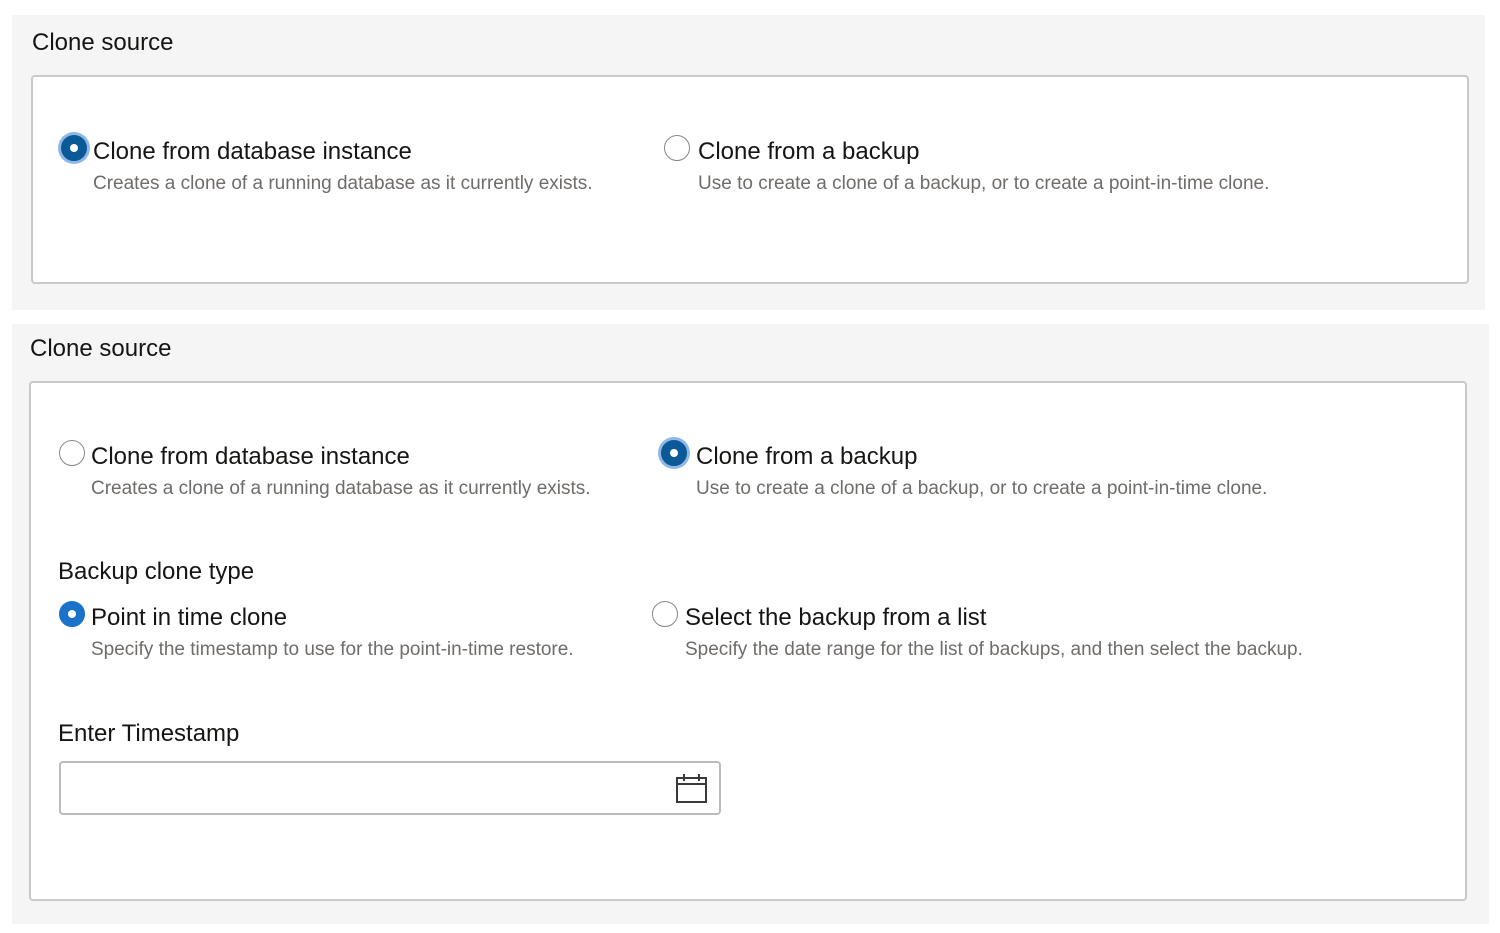 The image size is (1500, 933). What do you see at coordinates (189, 618) in the screenshot?
I see `option-label: Point in time clone` at bounding box center [189, 618].